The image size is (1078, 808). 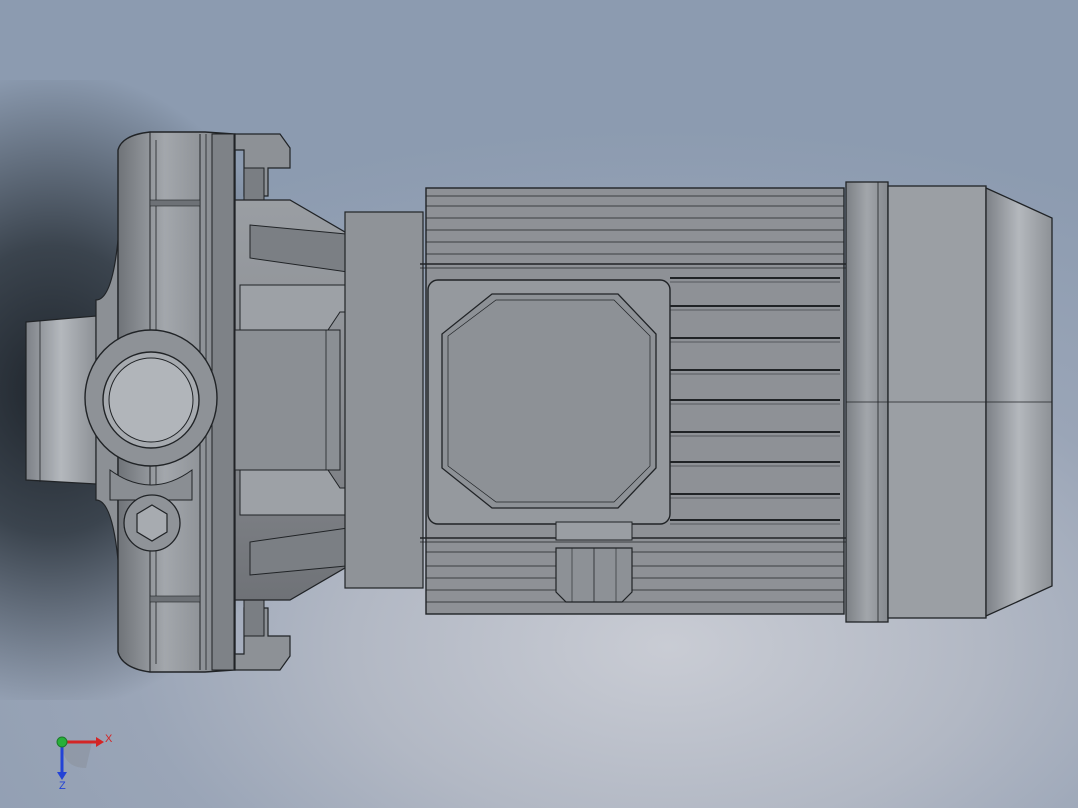 I want to click on motor-bracket, so click(x=329, y=400).